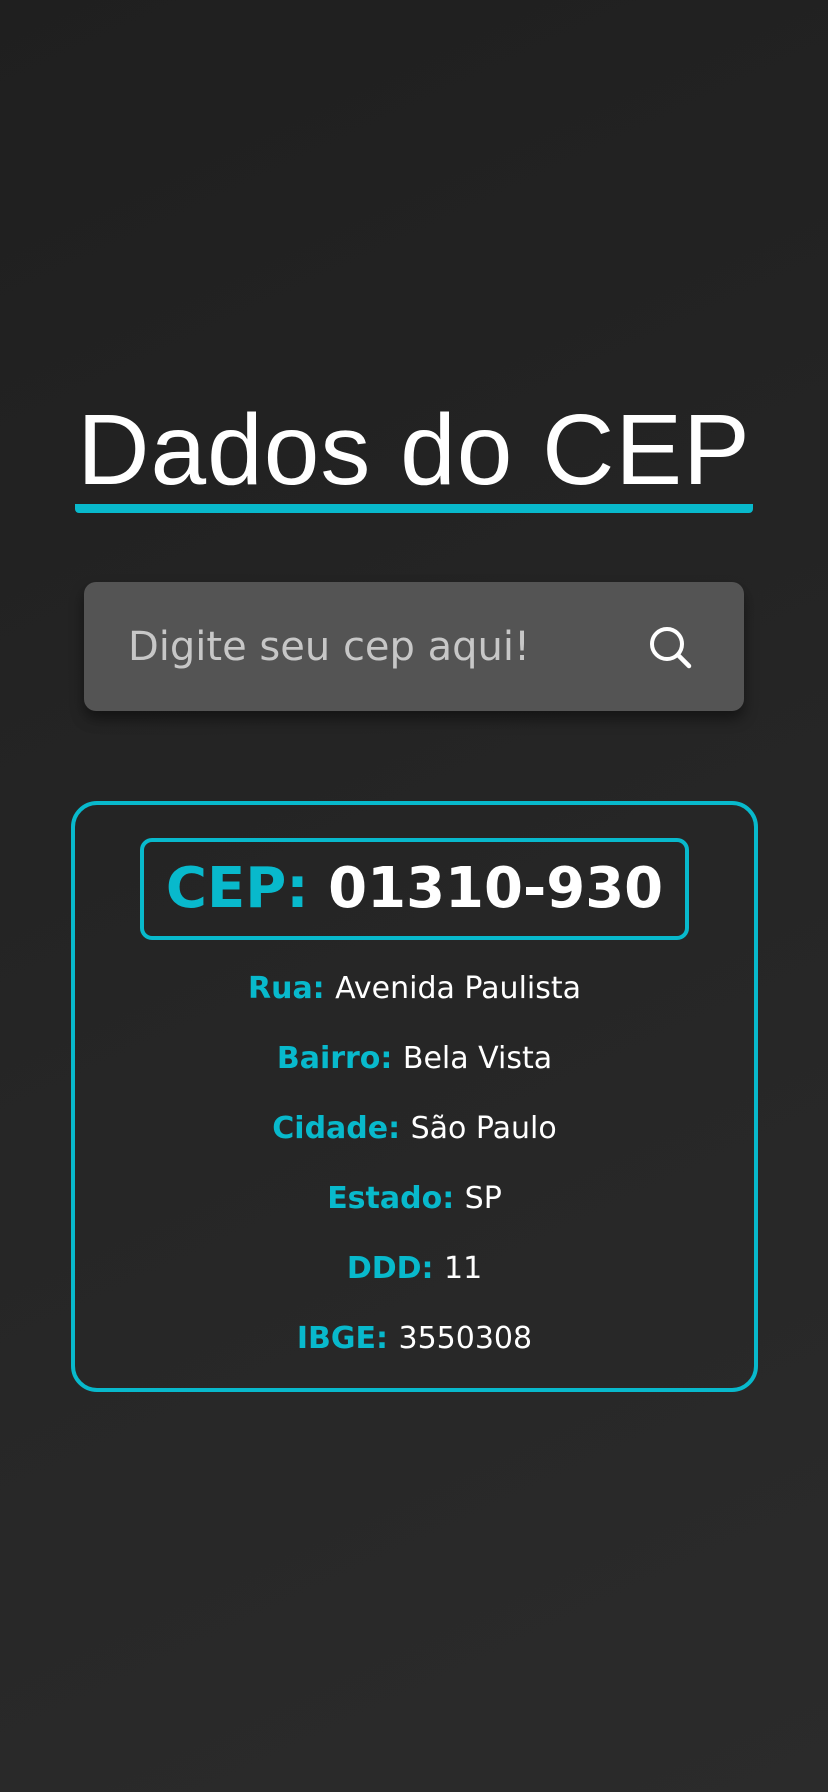  What do you see at coordinates (291, 988) in the screenshot?
I see `field-label: Rua:` at bounding box center [291, 988].